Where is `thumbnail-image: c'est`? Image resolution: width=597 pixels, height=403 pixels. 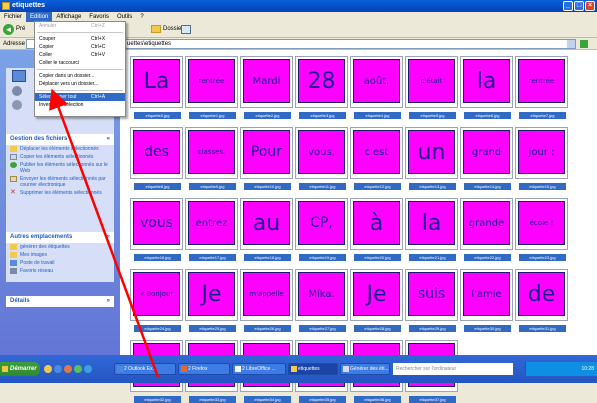 thumbnail-image: c'est is located at coordinates (376, 152).